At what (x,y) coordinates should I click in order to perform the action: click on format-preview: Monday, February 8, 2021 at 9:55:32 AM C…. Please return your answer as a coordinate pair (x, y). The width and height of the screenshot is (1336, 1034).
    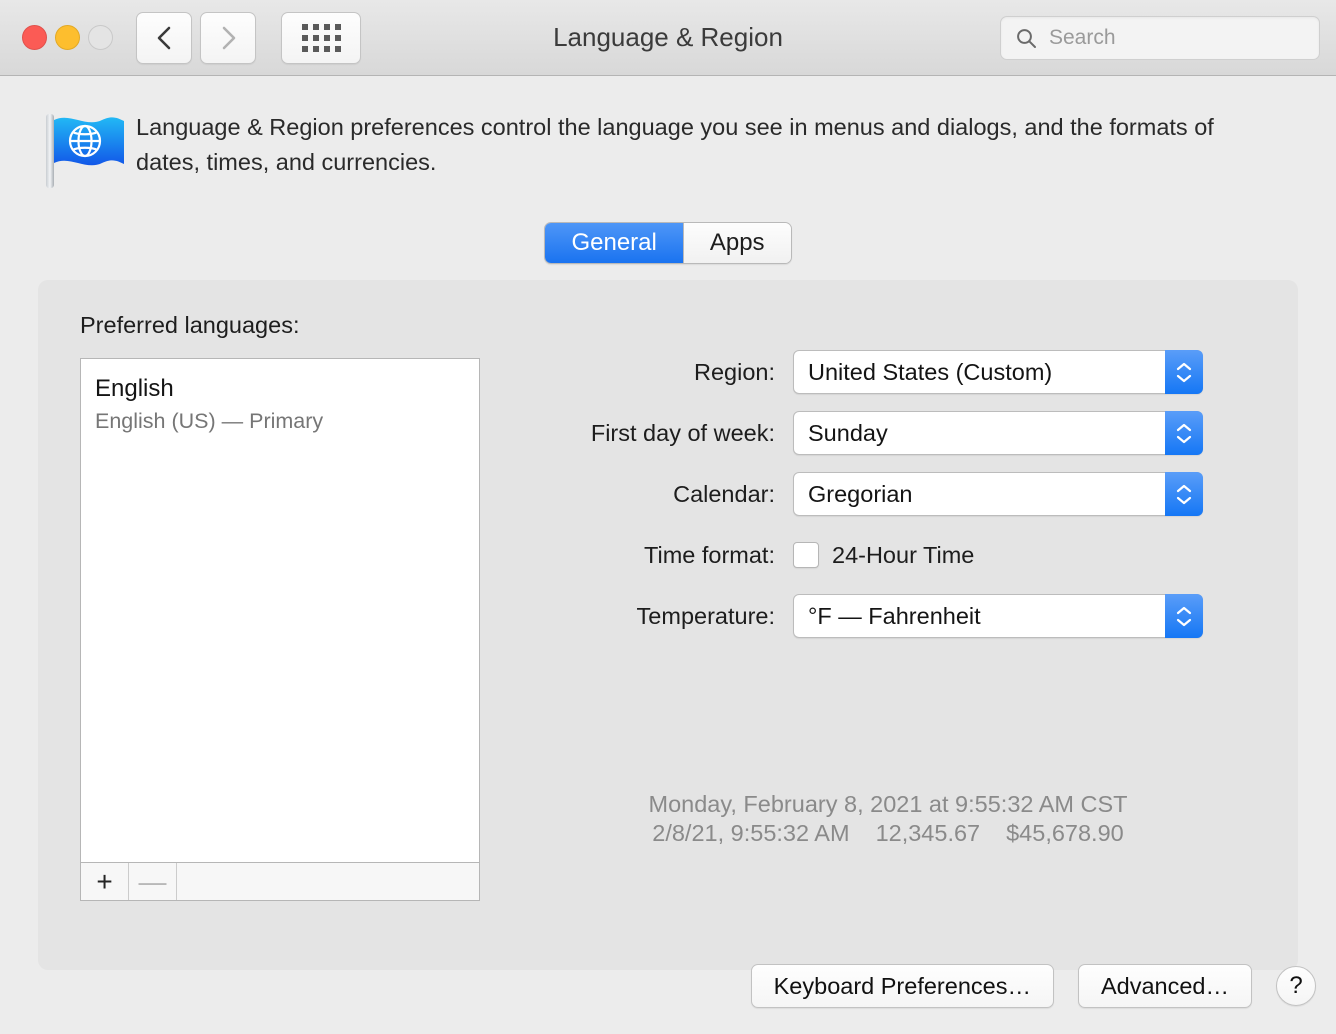
    Looking at the image, I should click on (888, 819).